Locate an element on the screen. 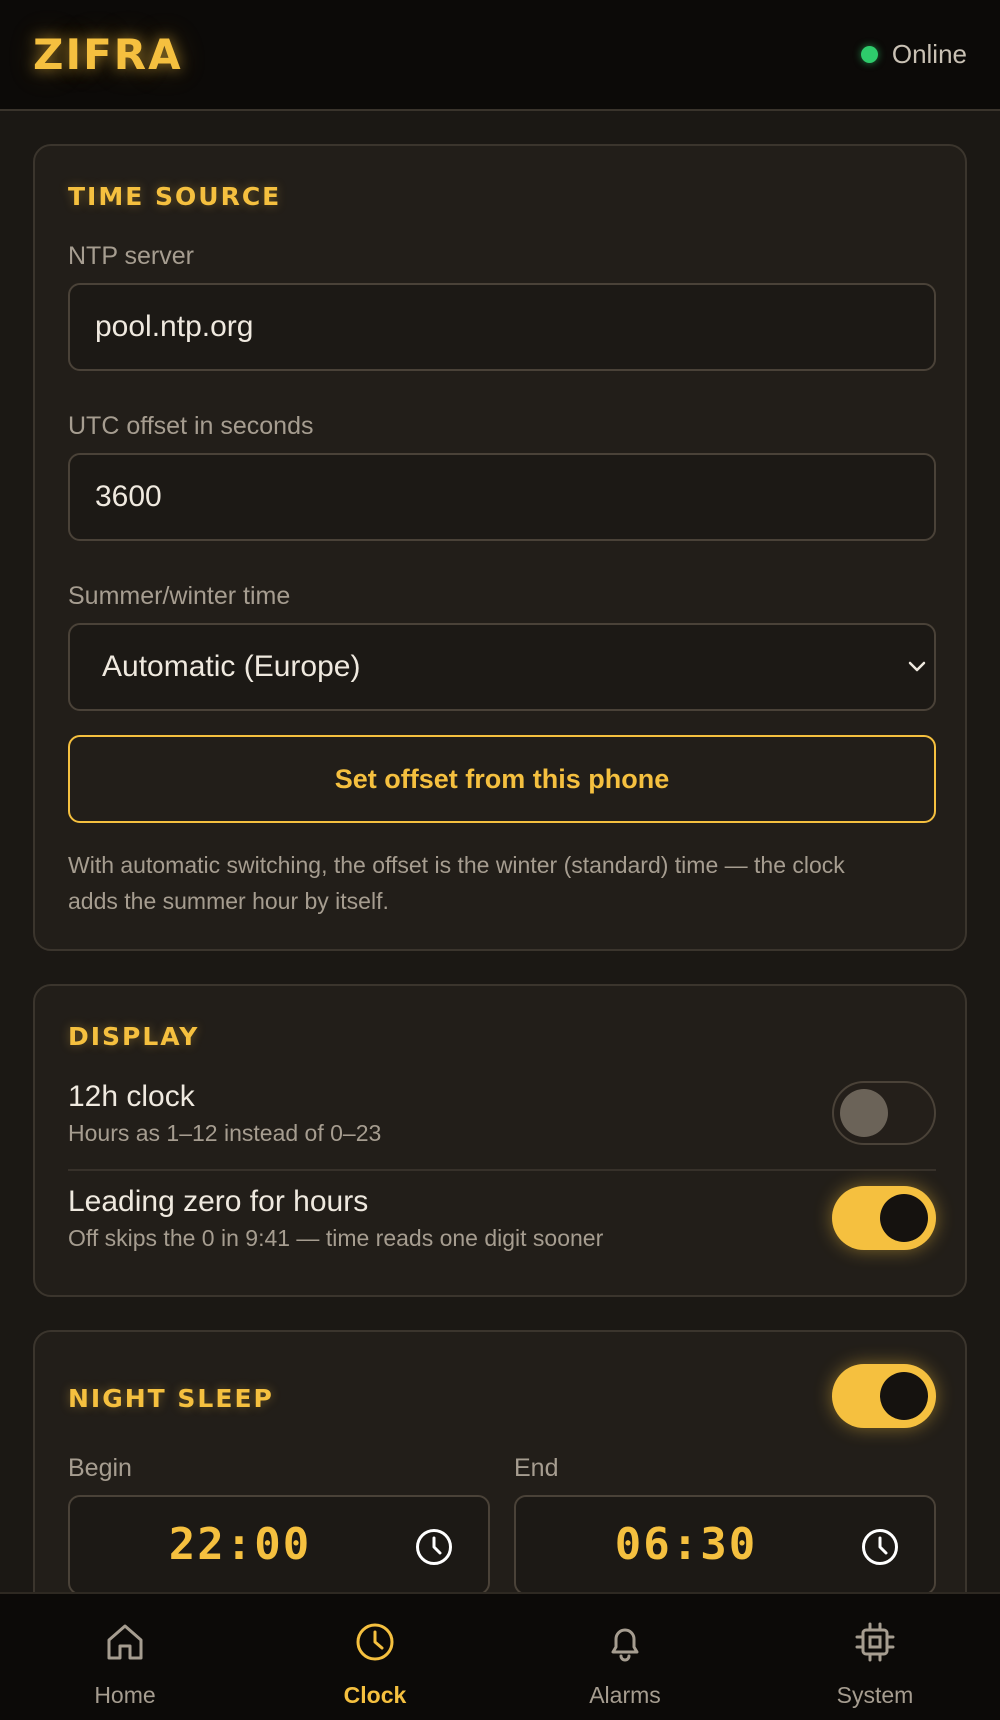  ntp-server-label: NTP server is located at coordinates (131, 256).